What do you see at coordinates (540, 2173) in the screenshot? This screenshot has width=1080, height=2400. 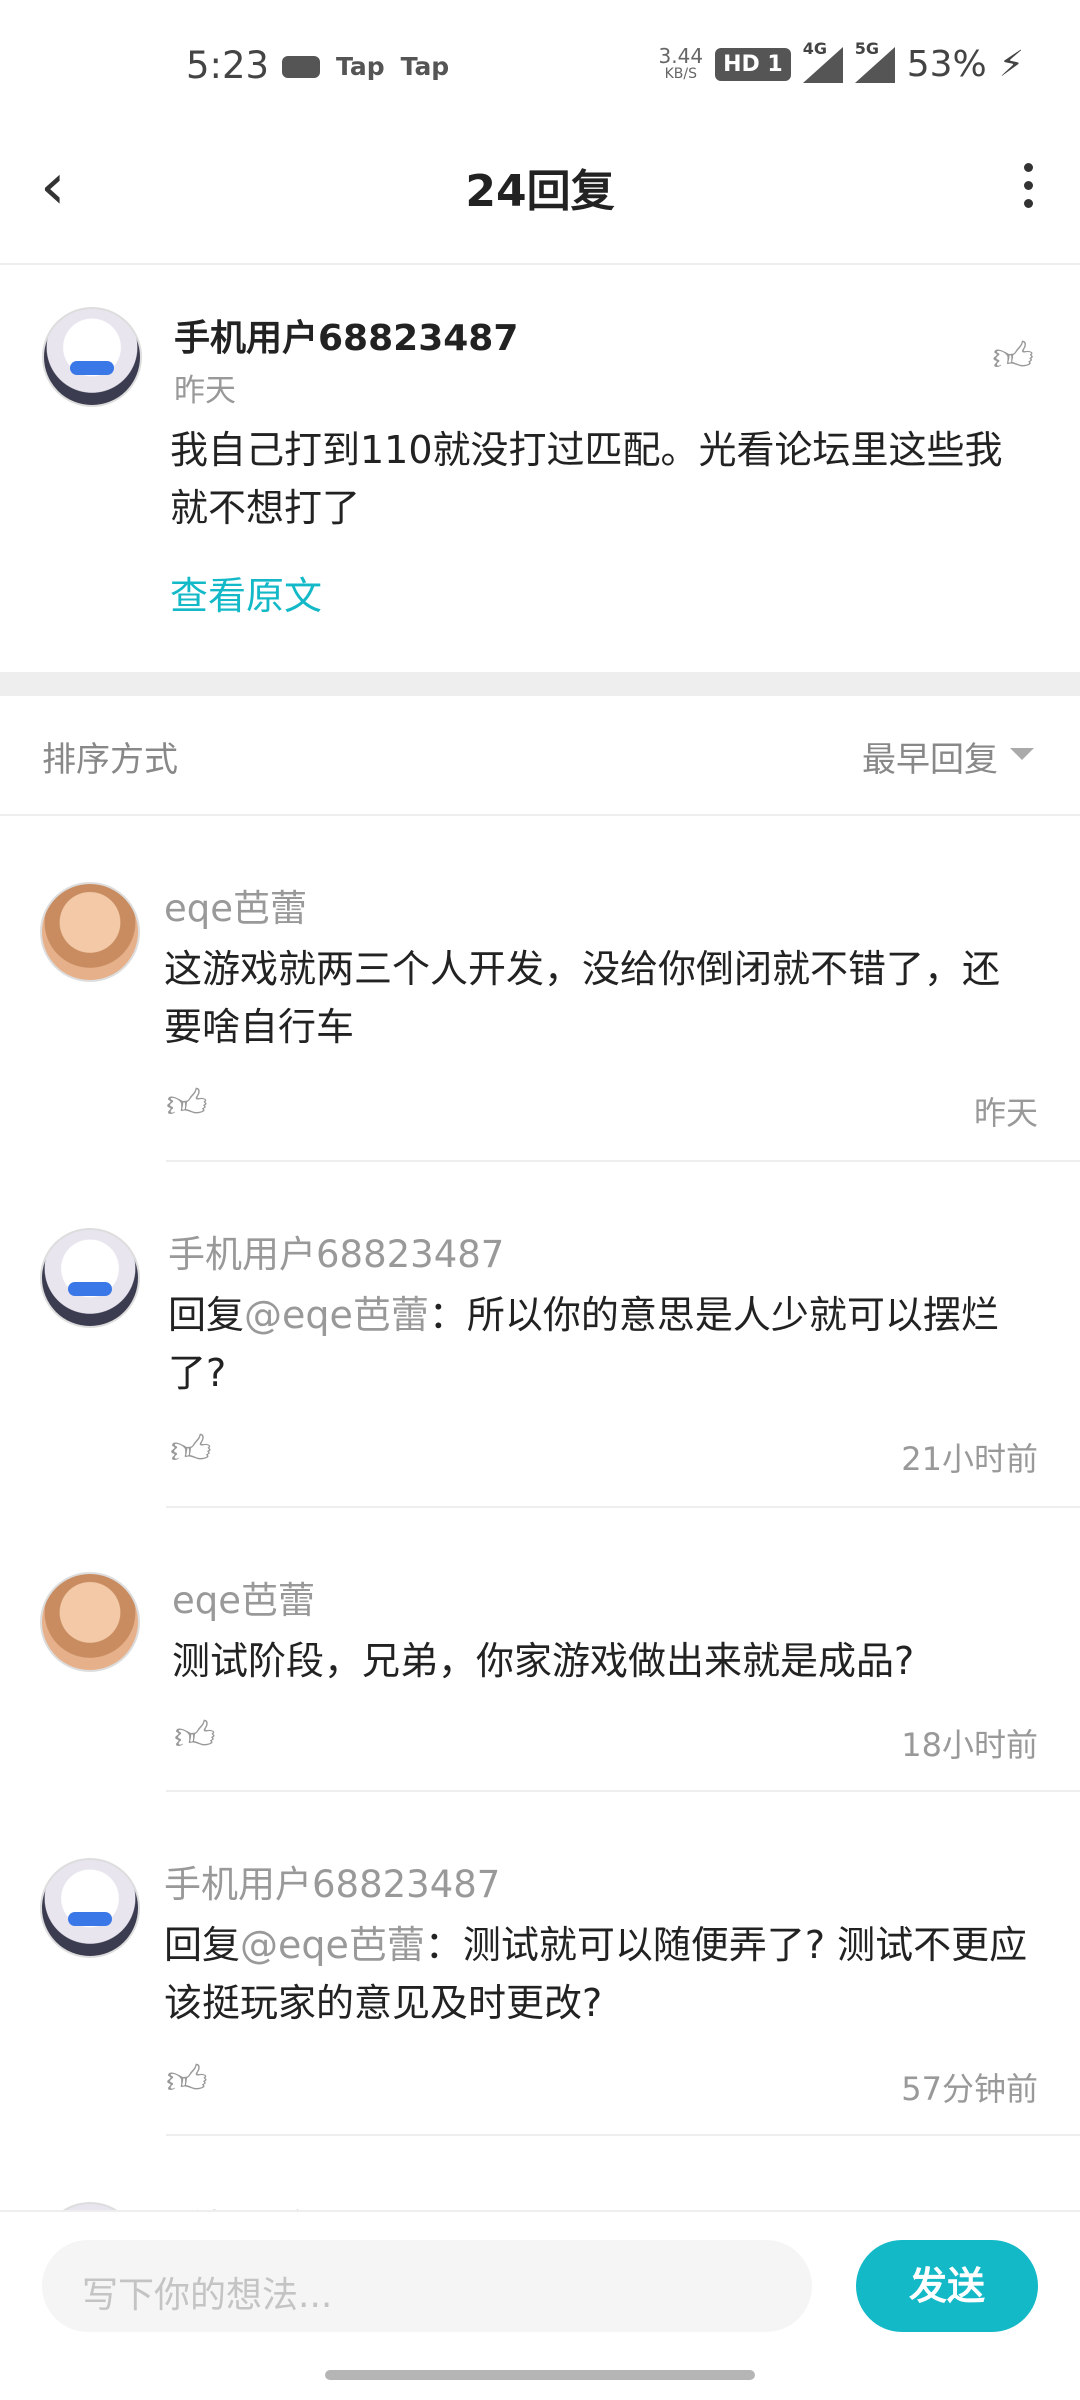 I see `reply-item: 手机用户68823487` at bounding box center [540, 2173].